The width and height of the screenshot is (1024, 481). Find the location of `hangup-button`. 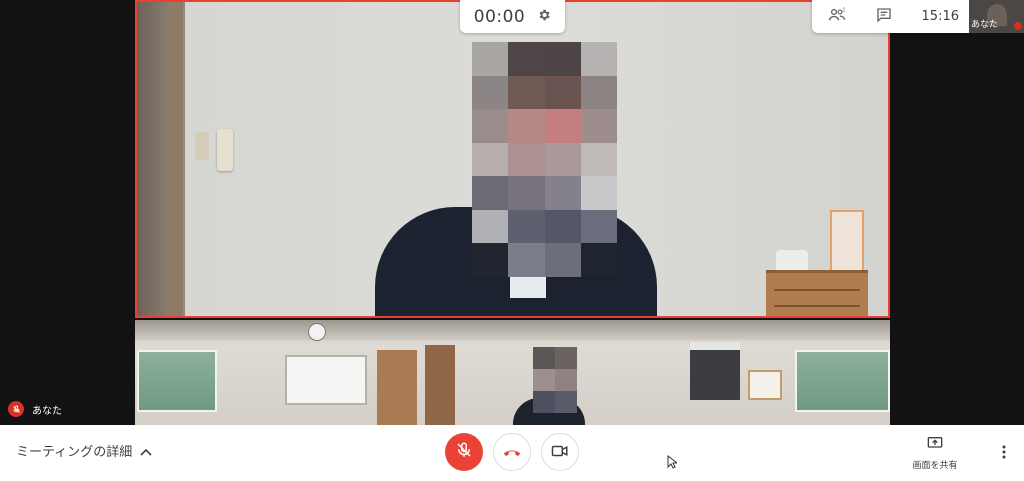

hangup-button is located at coordinates (512, 452).